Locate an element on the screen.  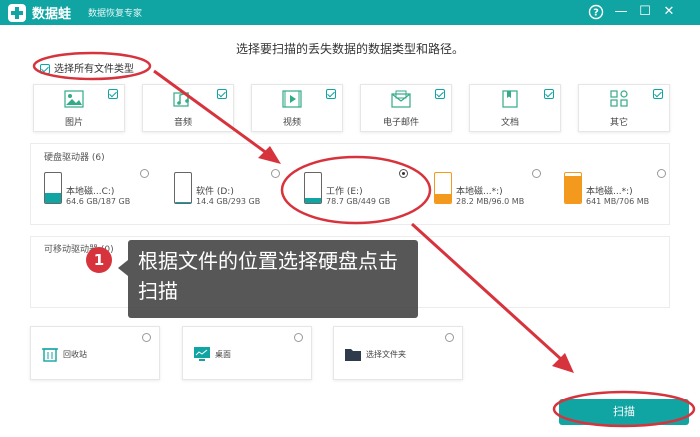
drive-removable-2-radio is located at coordinates (661, 173).